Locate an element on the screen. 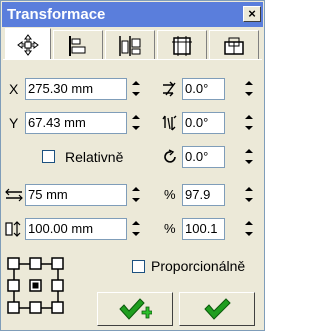 The height and width of the screenshot is (331, 320). tab-align is located at coordinates (78, 45).